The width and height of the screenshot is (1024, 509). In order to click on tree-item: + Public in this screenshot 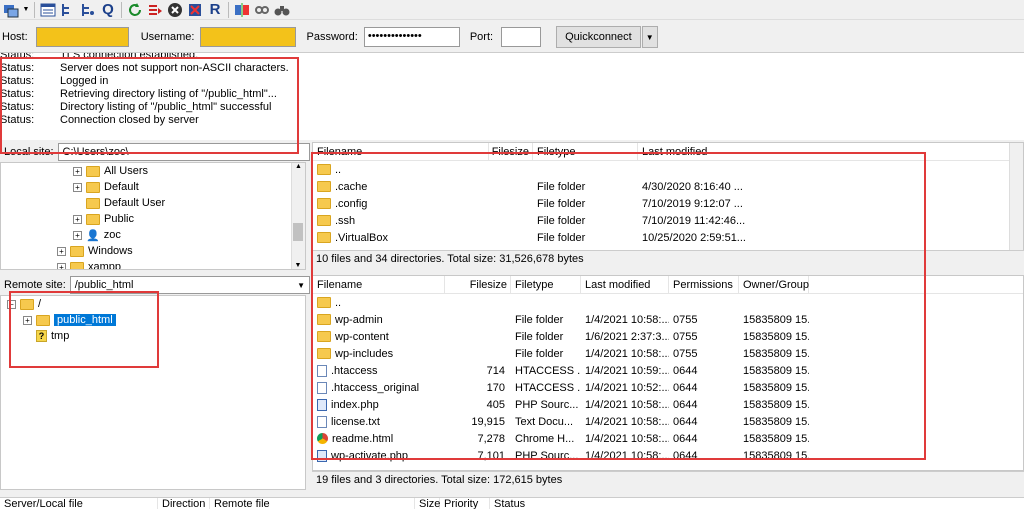, I will do `click(153, 219)`.